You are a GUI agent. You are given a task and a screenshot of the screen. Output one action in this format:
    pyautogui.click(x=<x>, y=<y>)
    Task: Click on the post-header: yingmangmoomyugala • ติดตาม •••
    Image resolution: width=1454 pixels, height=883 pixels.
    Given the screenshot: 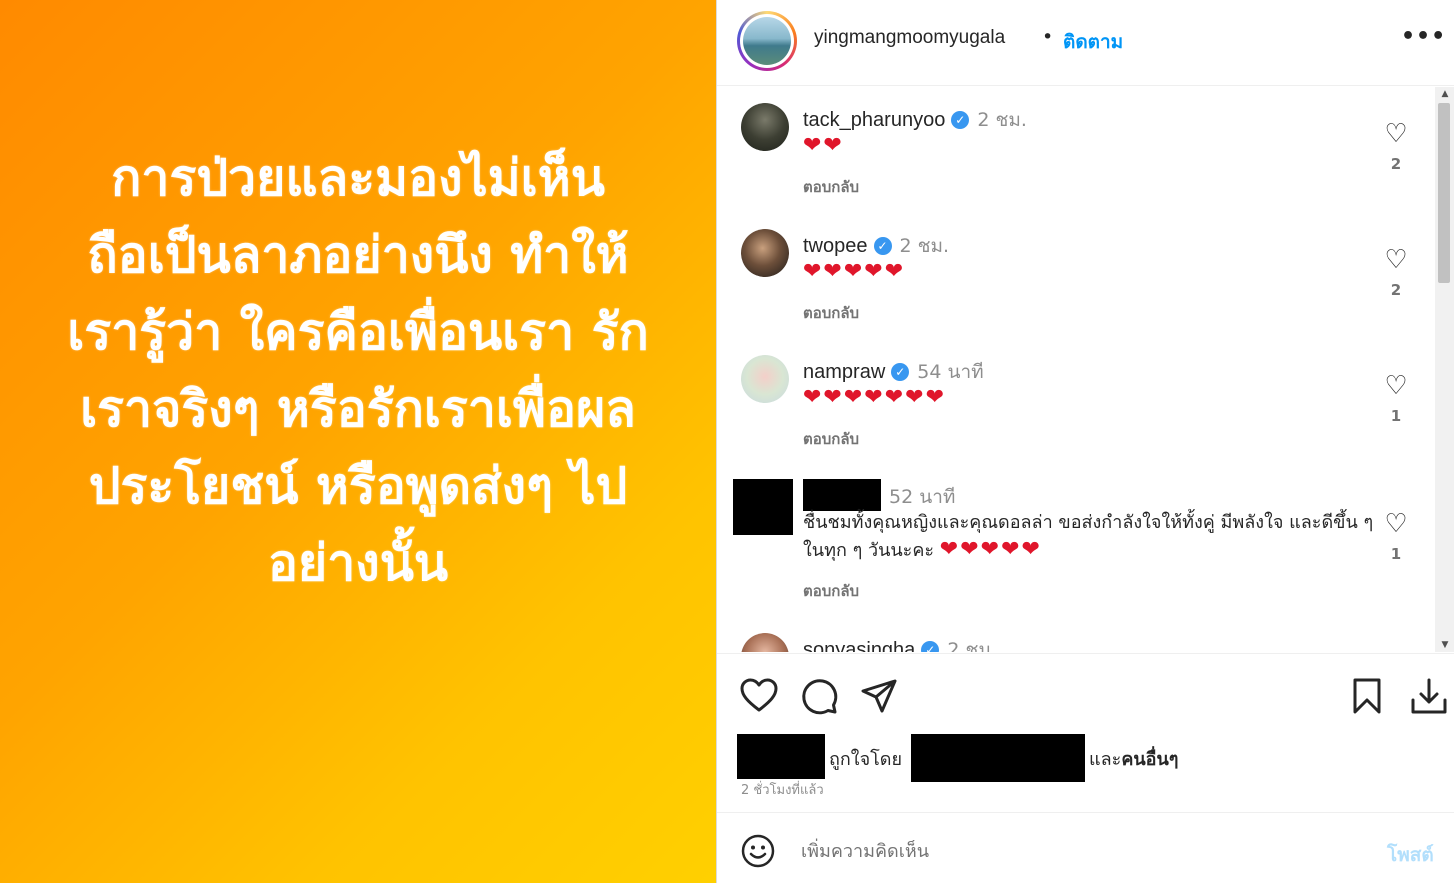 What is the action you would take?
    pyautogui.click(x=1085, y=43)
    